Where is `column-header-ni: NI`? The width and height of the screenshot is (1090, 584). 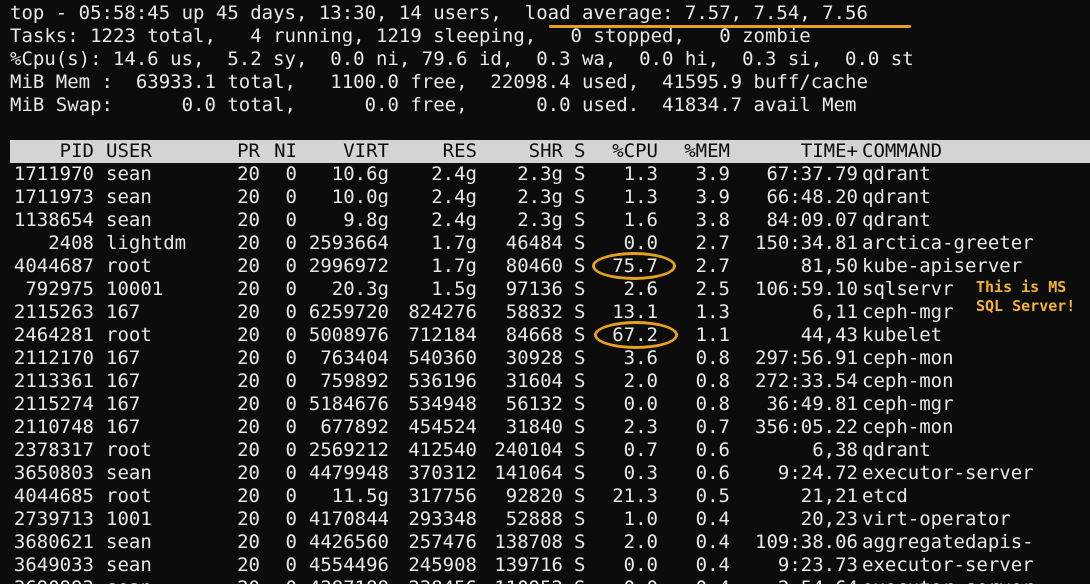
column-header-ni: NI is located at coordinates (285, 151).